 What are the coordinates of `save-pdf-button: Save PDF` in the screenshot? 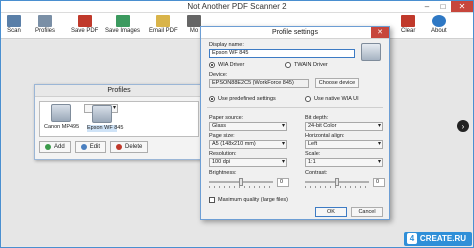 It's located at (84, 26).